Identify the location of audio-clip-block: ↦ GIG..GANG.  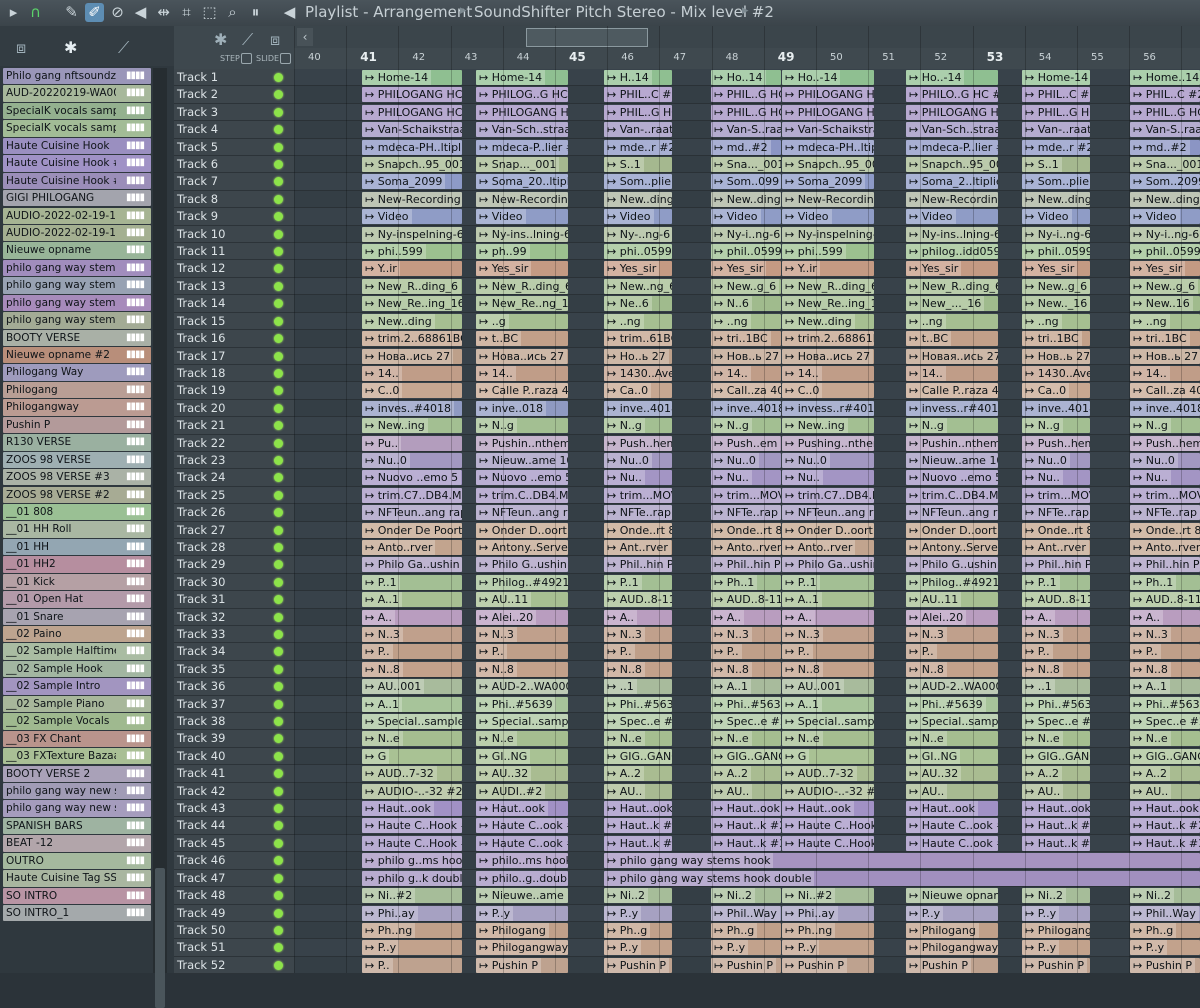
(746, 756).